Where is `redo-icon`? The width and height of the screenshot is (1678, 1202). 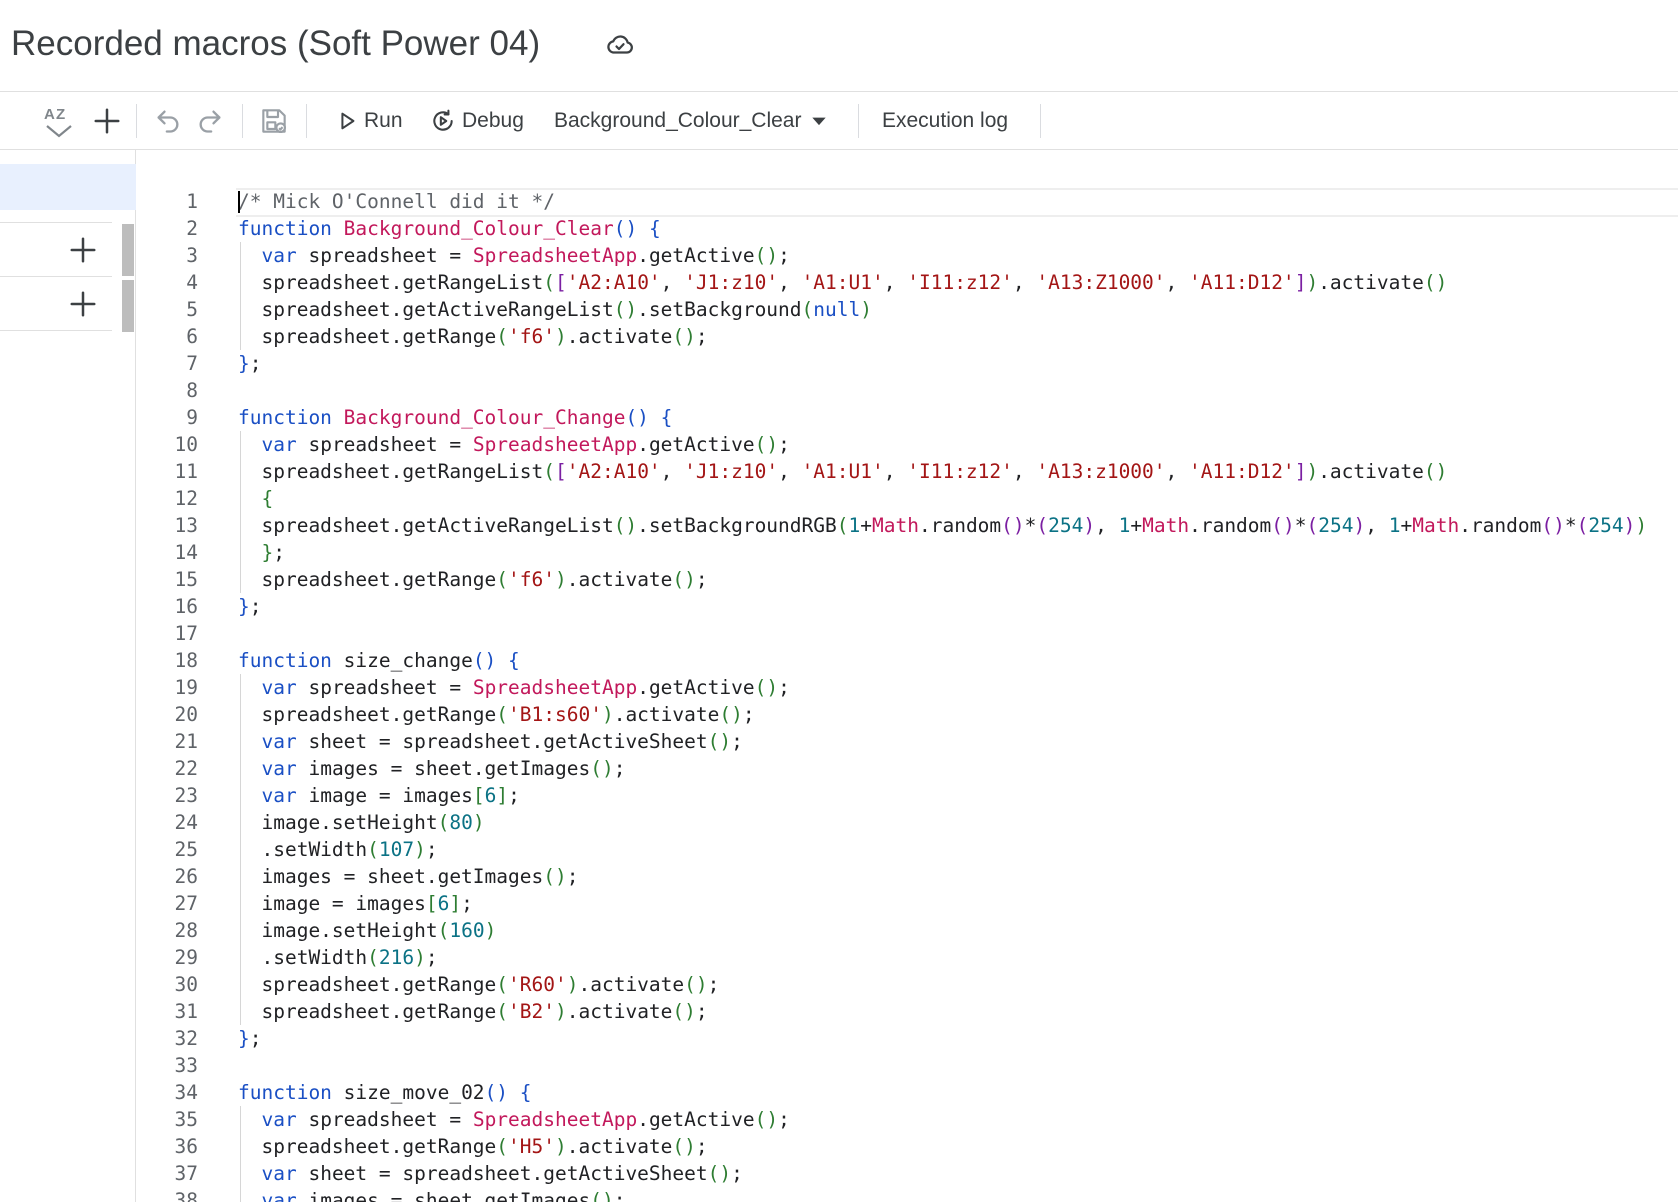
redo-icon is located at coordinates (210, 121).